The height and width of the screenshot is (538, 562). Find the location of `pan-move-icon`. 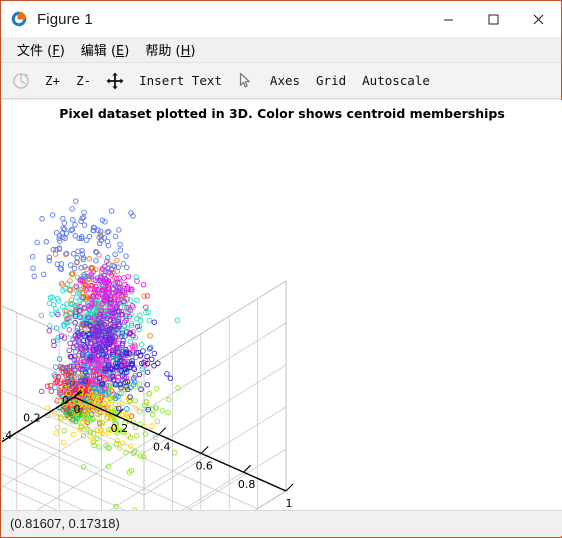

pan-move-icon is located at coordinates (115, 80).